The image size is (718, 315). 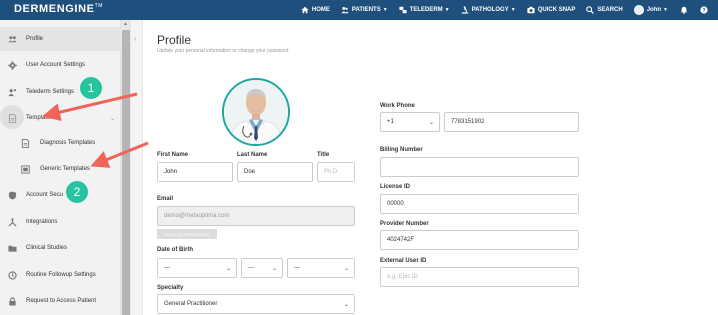 I want to click on doctor-portrait-image, so click(x=256, y=112).